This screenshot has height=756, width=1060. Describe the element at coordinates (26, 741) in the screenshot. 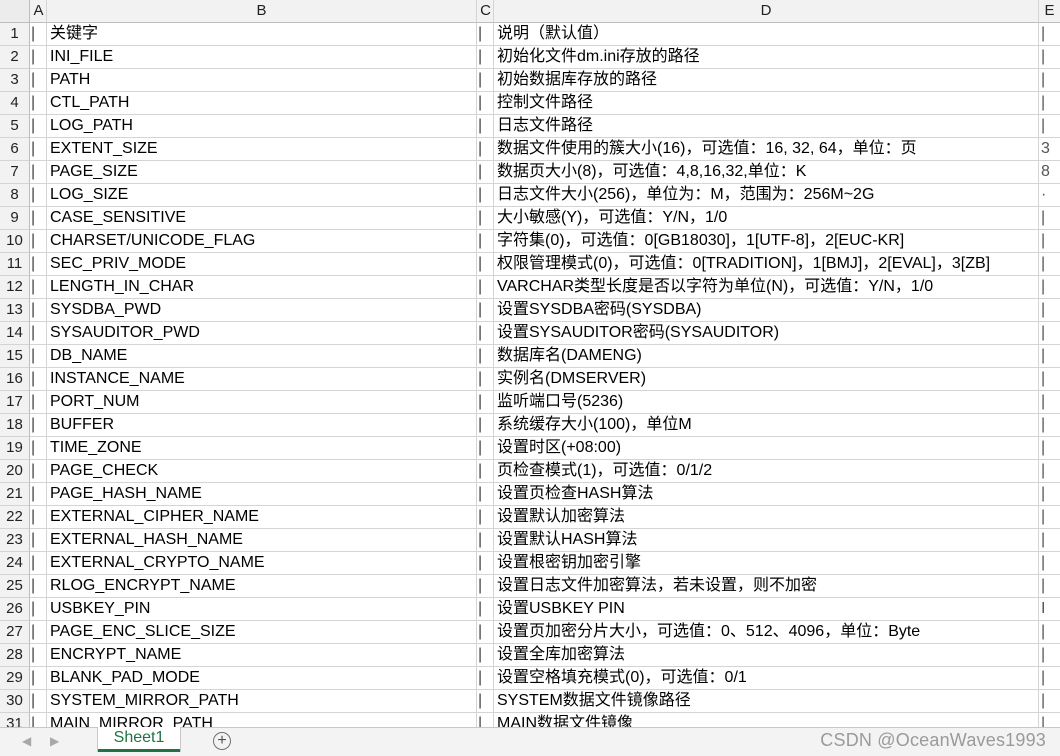

I see `prev-sheet-icon: ◀` at that location.